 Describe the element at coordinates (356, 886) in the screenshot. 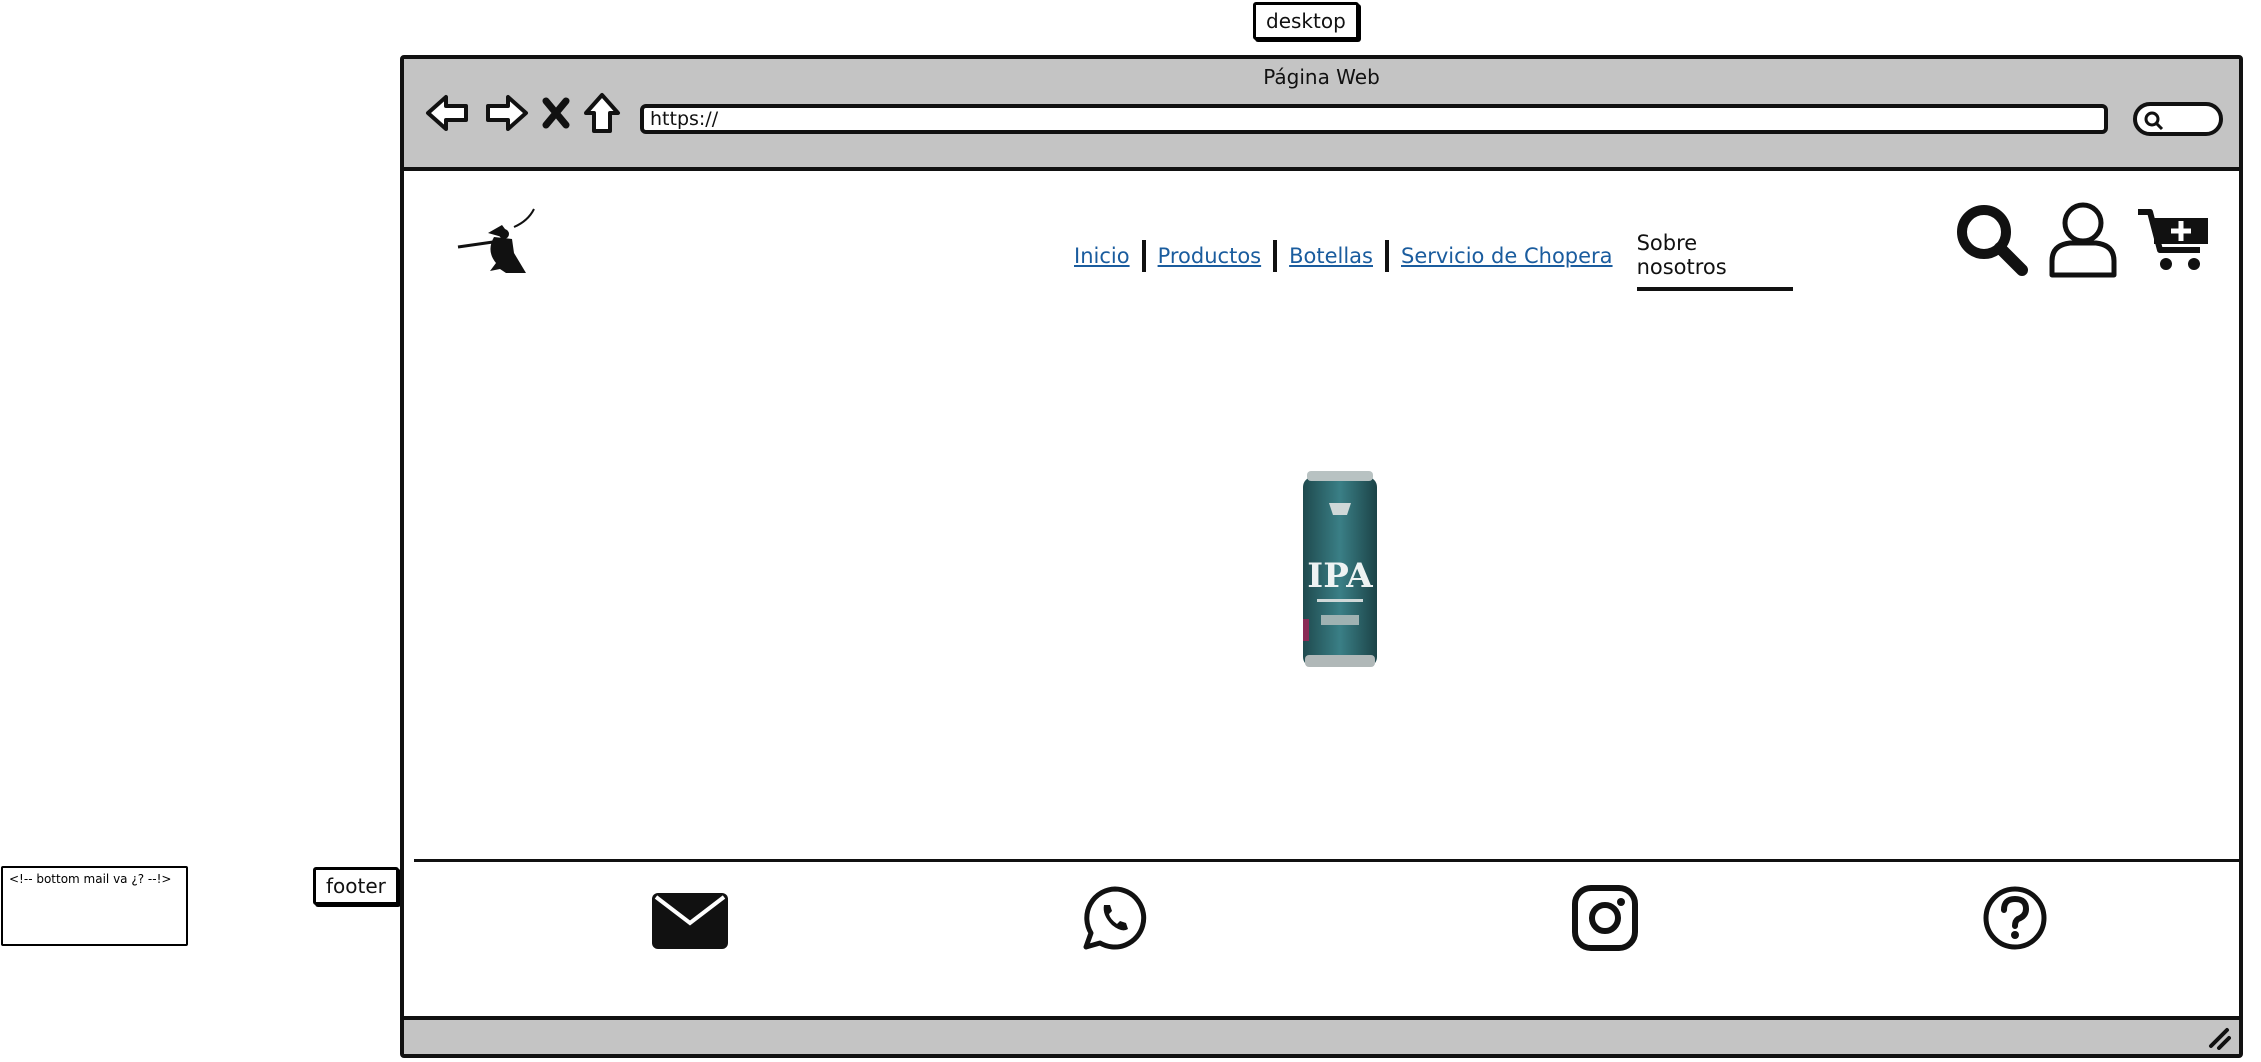

I see `footer-label: footer` at that location.